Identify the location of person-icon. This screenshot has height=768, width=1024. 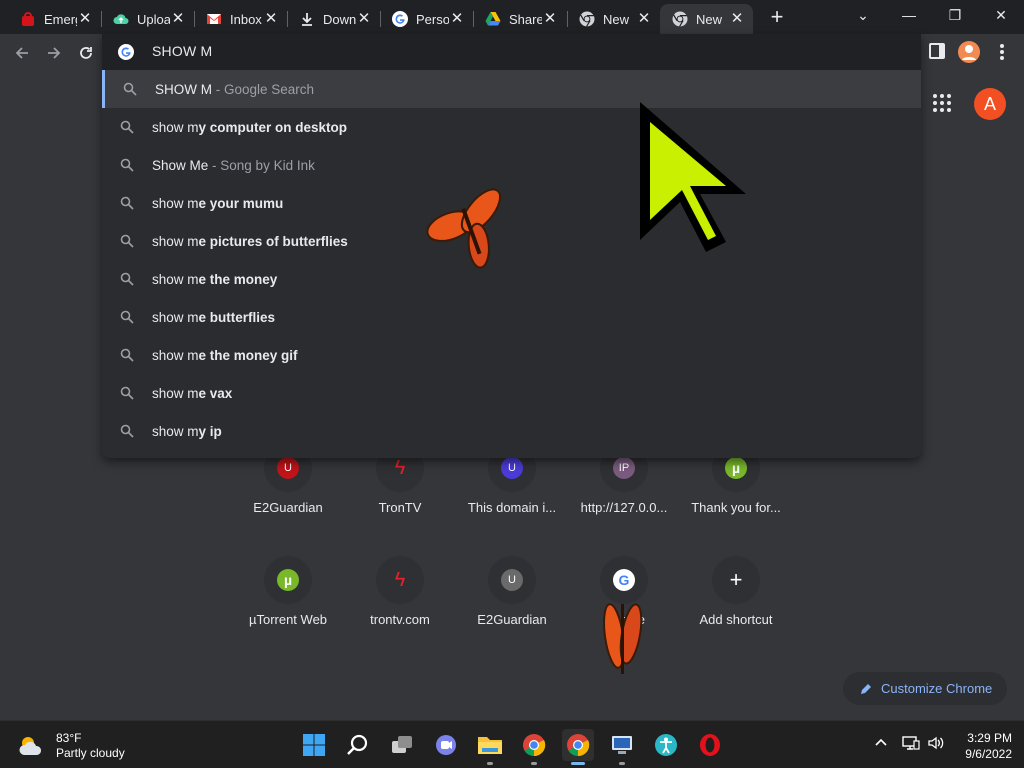
(969, 52).